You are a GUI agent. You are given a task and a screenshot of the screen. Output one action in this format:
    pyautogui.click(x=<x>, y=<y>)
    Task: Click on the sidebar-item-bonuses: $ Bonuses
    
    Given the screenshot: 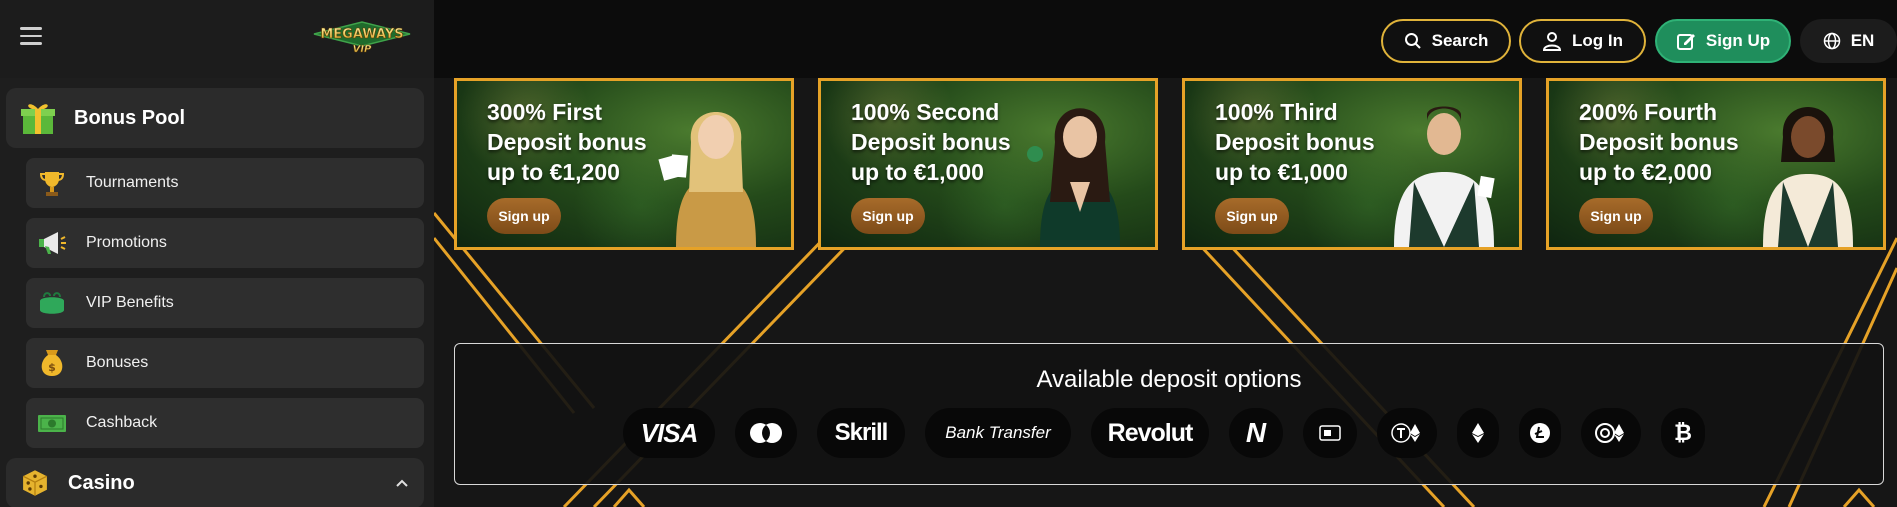 What is the action you would take?
    pyautogui.click(x=225, y=363)
    